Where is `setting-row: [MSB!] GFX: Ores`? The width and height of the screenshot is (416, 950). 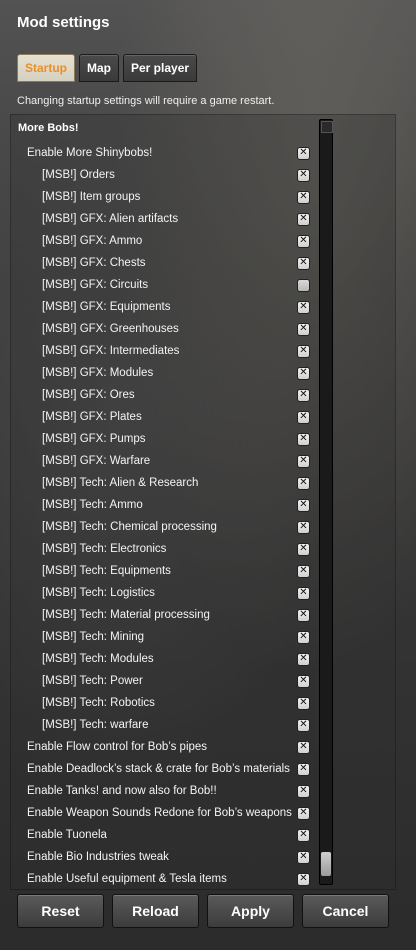
setting-row: [MSB!] GFX: Ores is located at coordinates (164, 395).